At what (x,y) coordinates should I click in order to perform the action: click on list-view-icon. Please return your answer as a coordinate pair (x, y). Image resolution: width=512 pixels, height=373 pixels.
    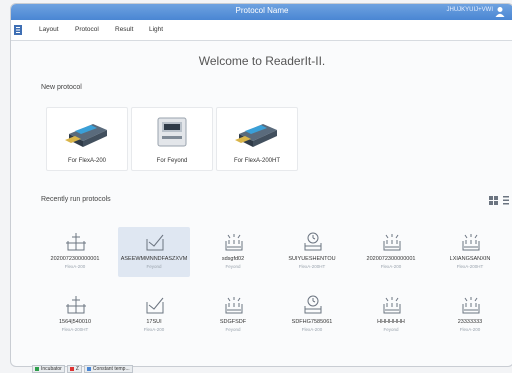
    Looking at the image, I should click on (506, 200).